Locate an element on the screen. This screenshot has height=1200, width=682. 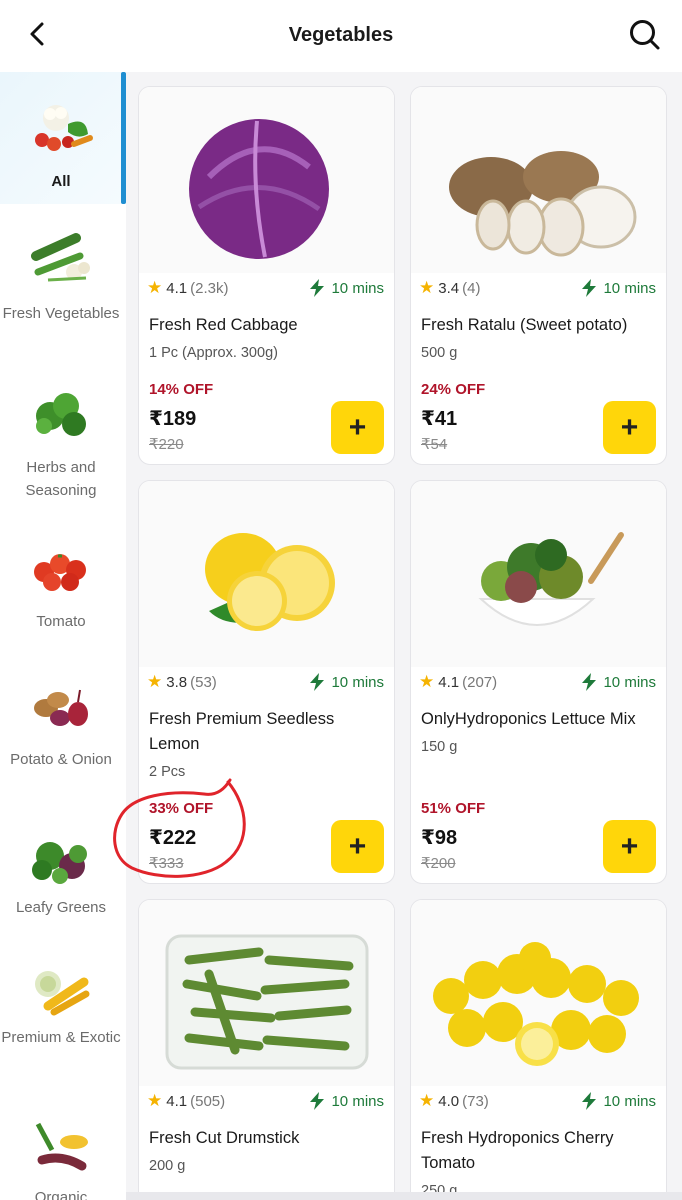
product-name: Fresh Premium Seedless Lemon is located at coordinates (242, 731).